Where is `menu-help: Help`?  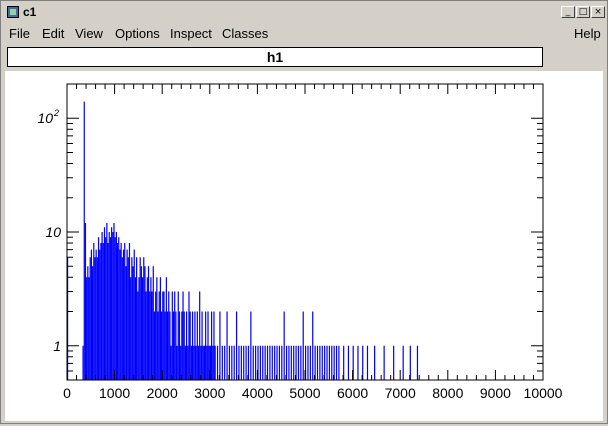
menu-help: Help is located at coordinates (587, 33).